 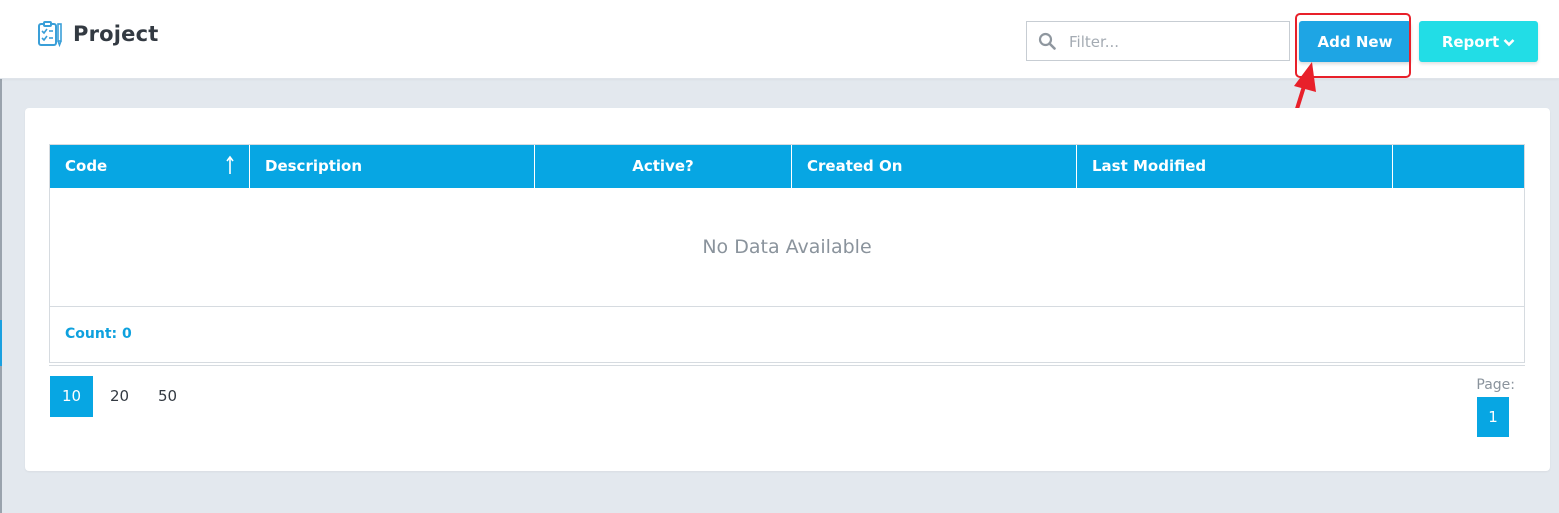 I want to click on page-size-10: 10, so click(x=71, y=396).